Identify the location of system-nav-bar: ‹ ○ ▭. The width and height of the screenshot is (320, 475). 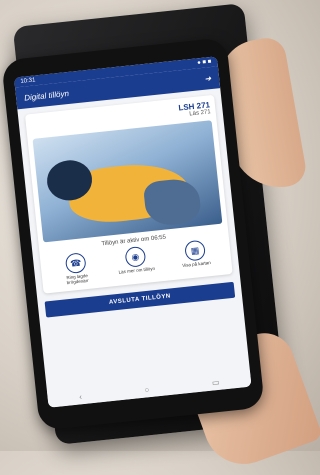
(149, 389).